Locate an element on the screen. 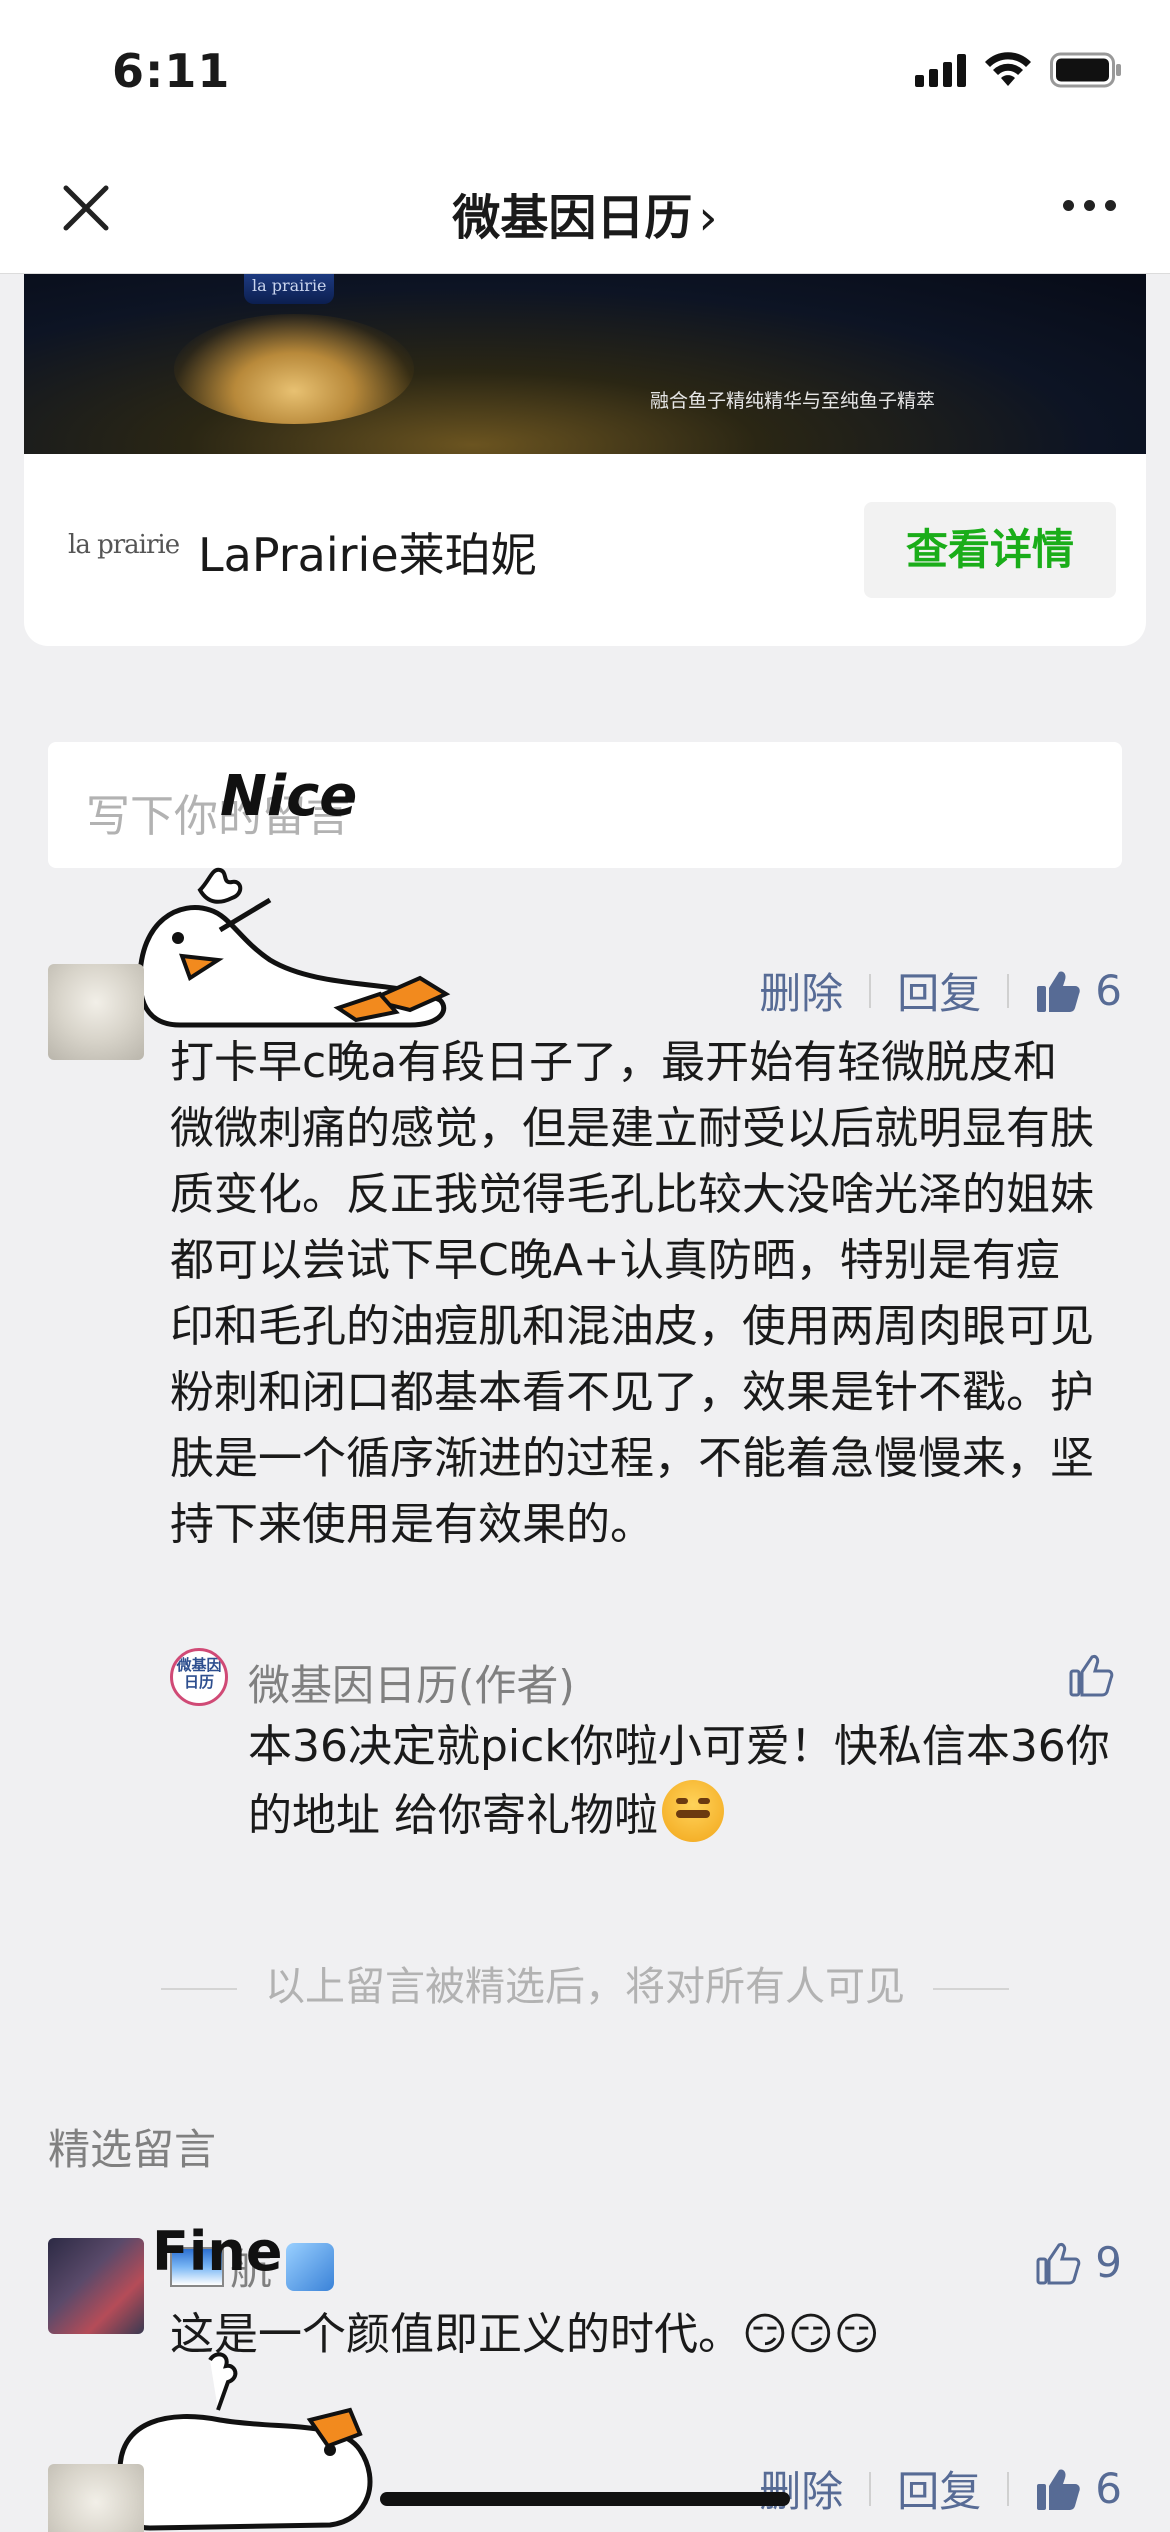 This screenshot has height=2532, width=1170. visibility-note-text: 以上留言被精选后，将对所有人可见 is located at coordinates (585, 1987).